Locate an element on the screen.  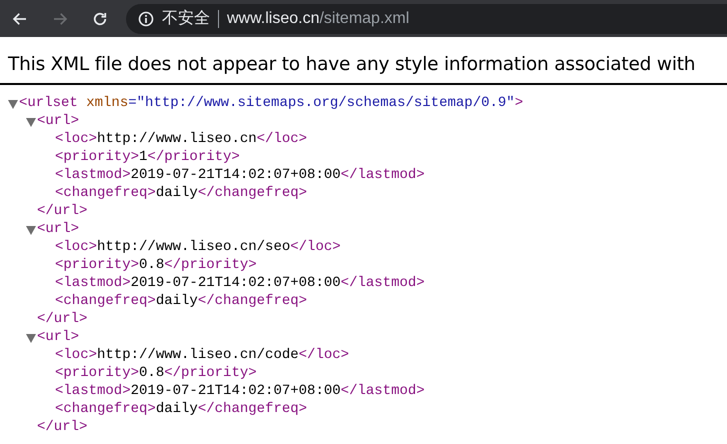
xml-close-tag: </url> is located at coordinates (62, 427).